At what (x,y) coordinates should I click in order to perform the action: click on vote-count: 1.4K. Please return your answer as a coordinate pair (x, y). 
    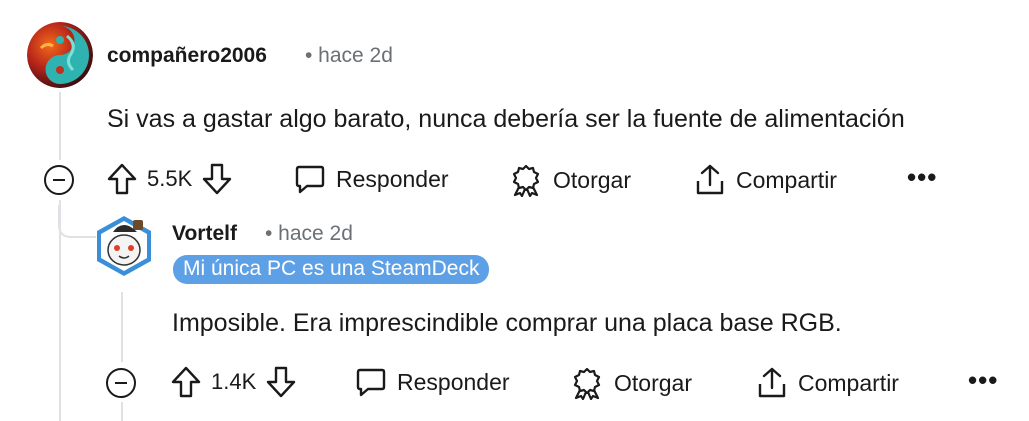
    Looking at the image, I should click on (234, 381).